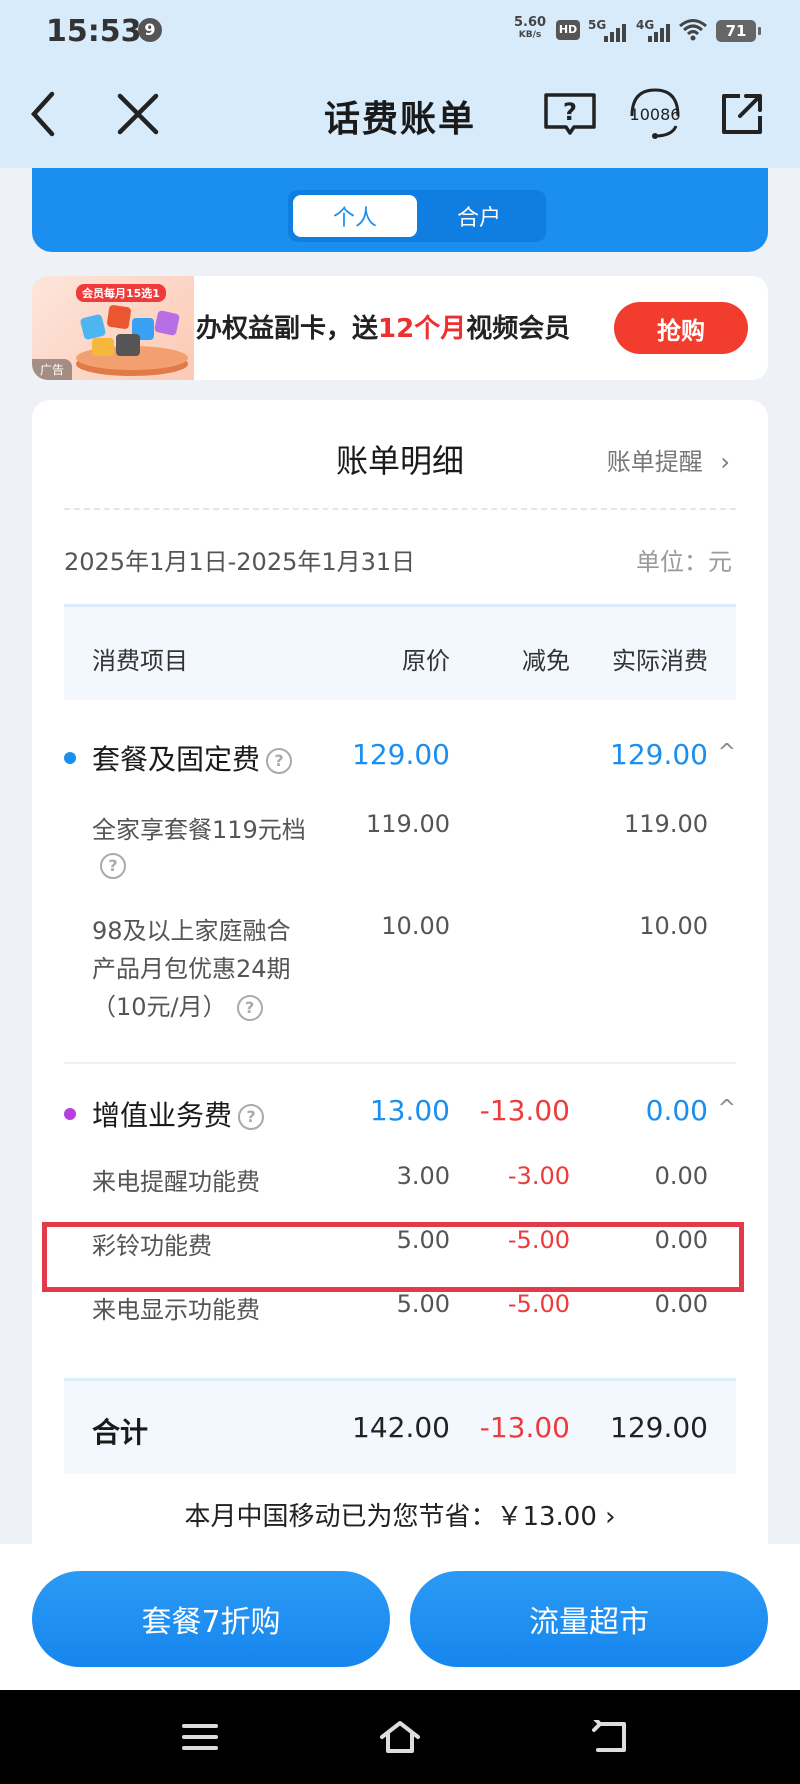 This screenshot has width=800, height=1784. What do you see at coordinates (162, 1115) in the screenshot?
I see `group-name: 增值业务费` at bounding box center [162, 1115].